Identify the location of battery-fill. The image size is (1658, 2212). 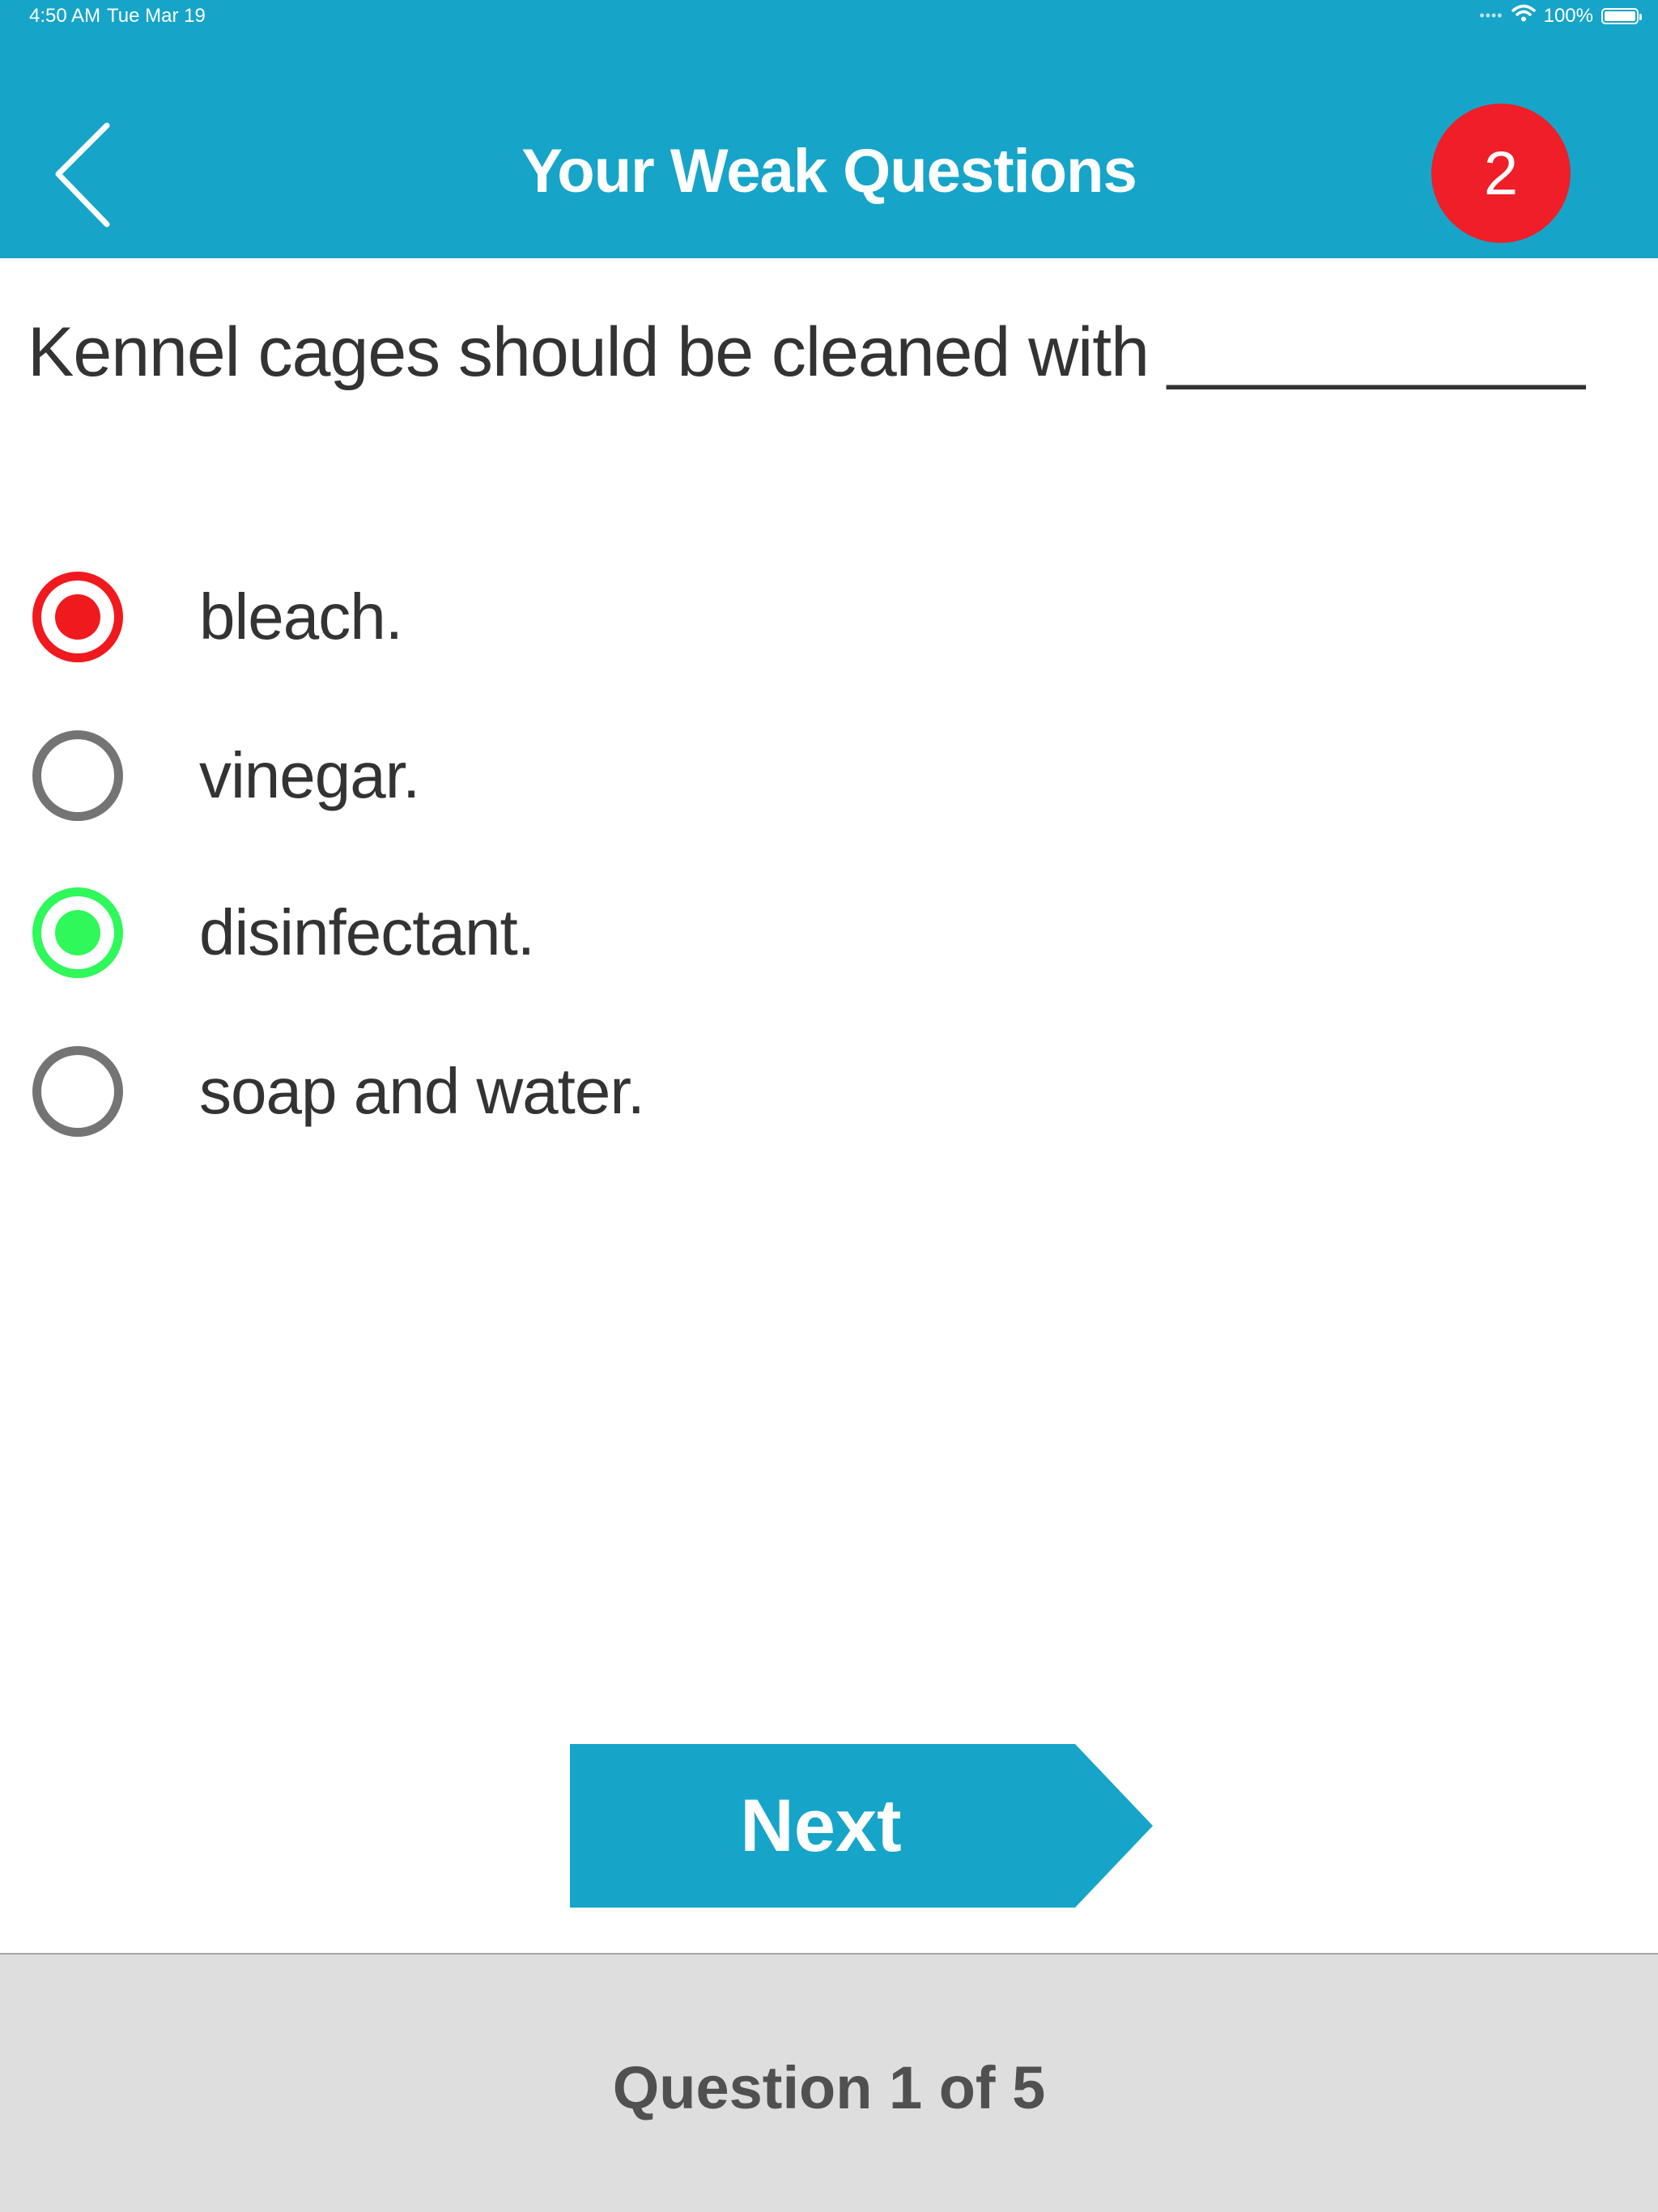
(1620, 16).